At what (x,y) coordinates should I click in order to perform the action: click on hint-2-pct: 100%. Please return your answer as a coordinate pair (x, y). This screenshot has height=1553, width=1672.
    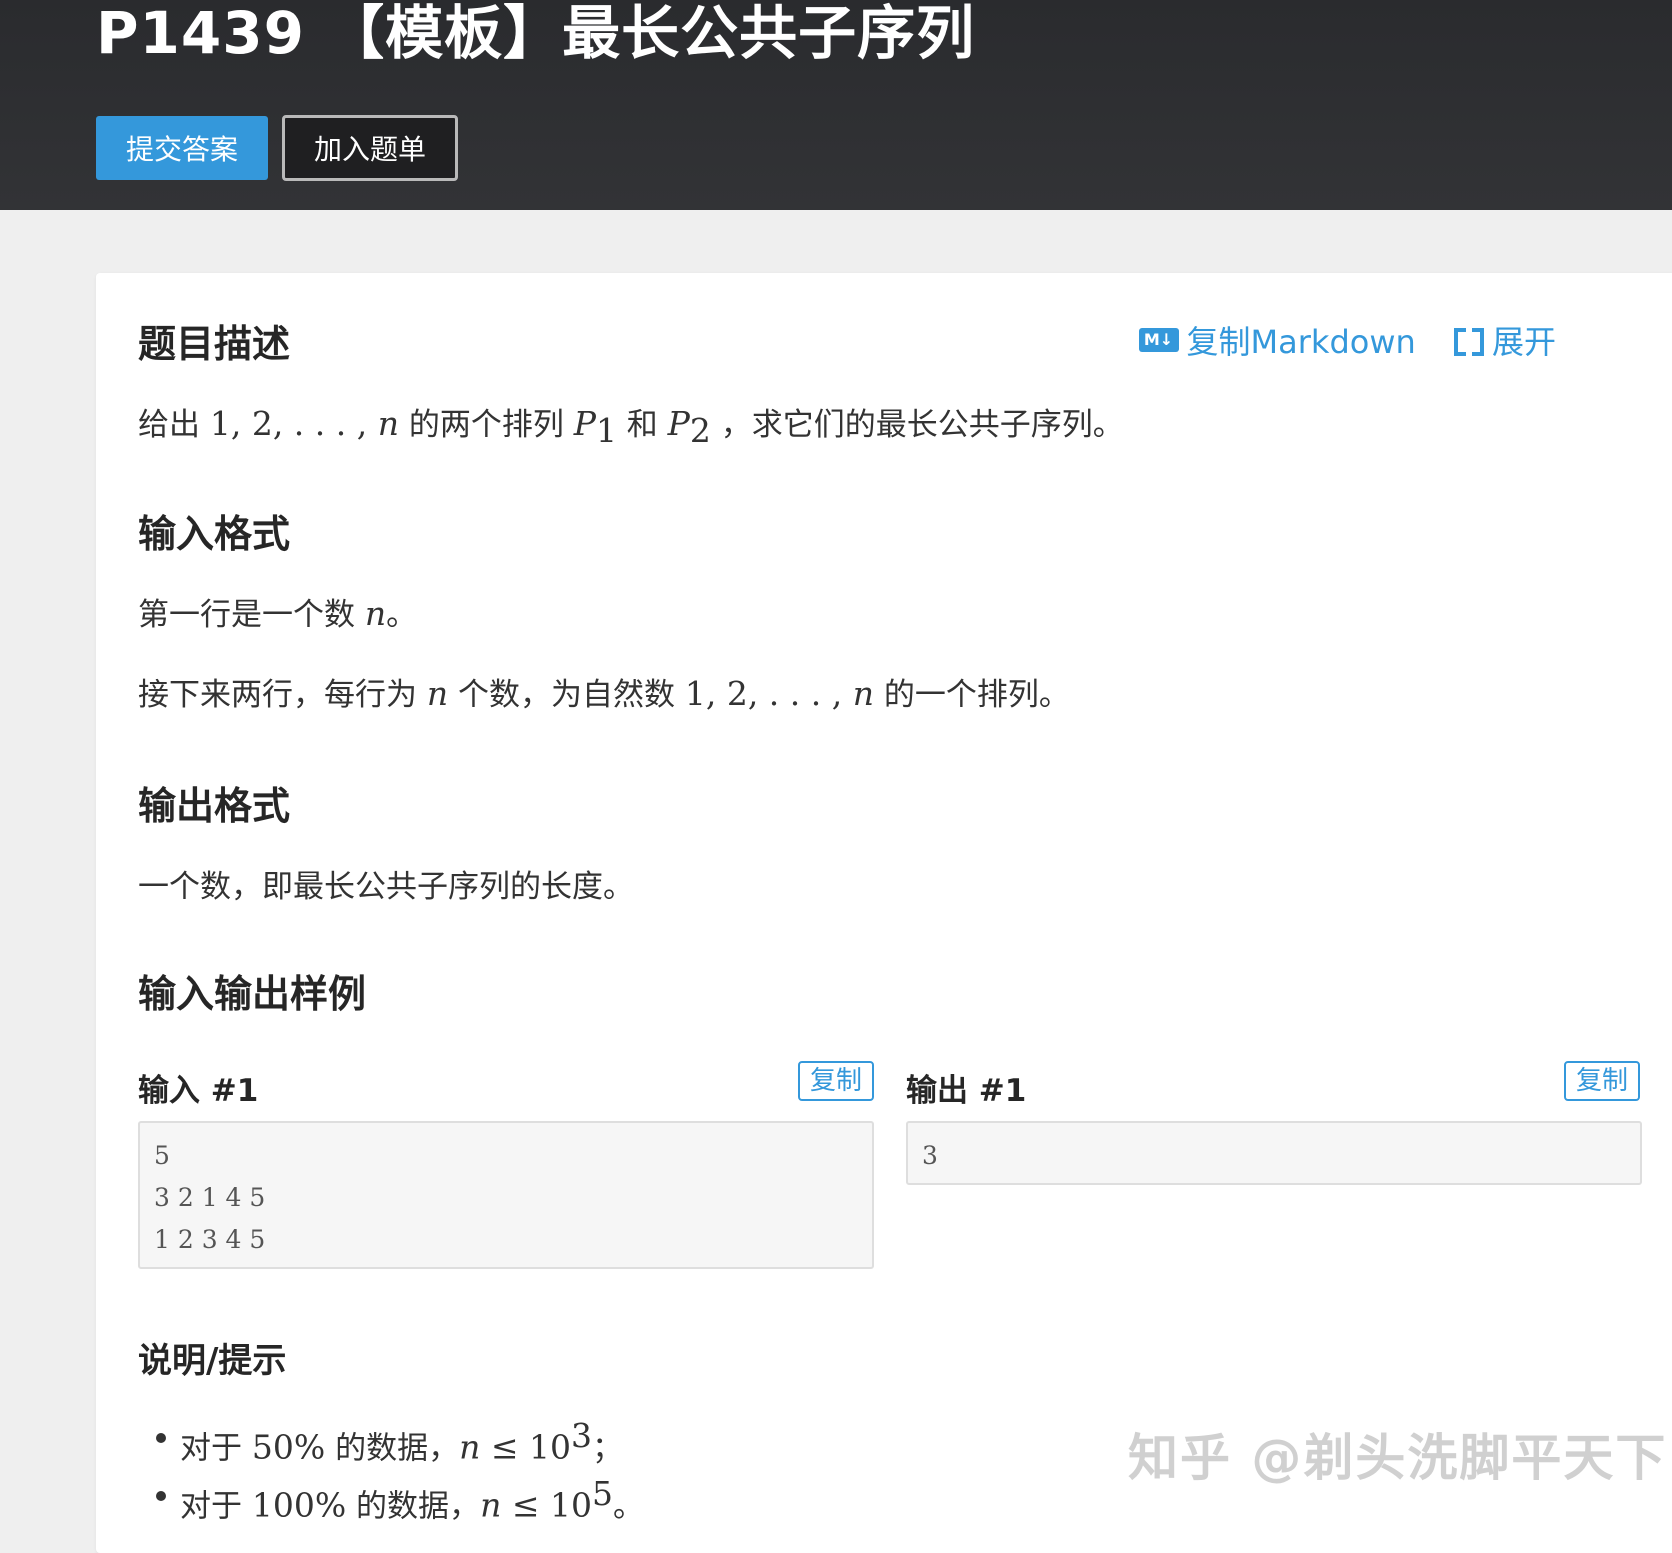
    Looking at the image, I should click on (299, 1505).